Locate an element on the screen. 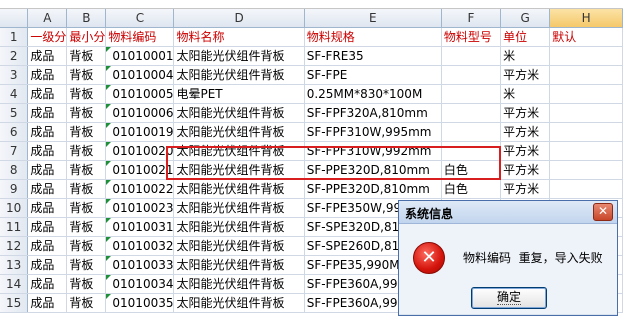 Image resolution: width=623 pixels, height=320 pixels. row-number: 7 is located at coordinates (14, 151).